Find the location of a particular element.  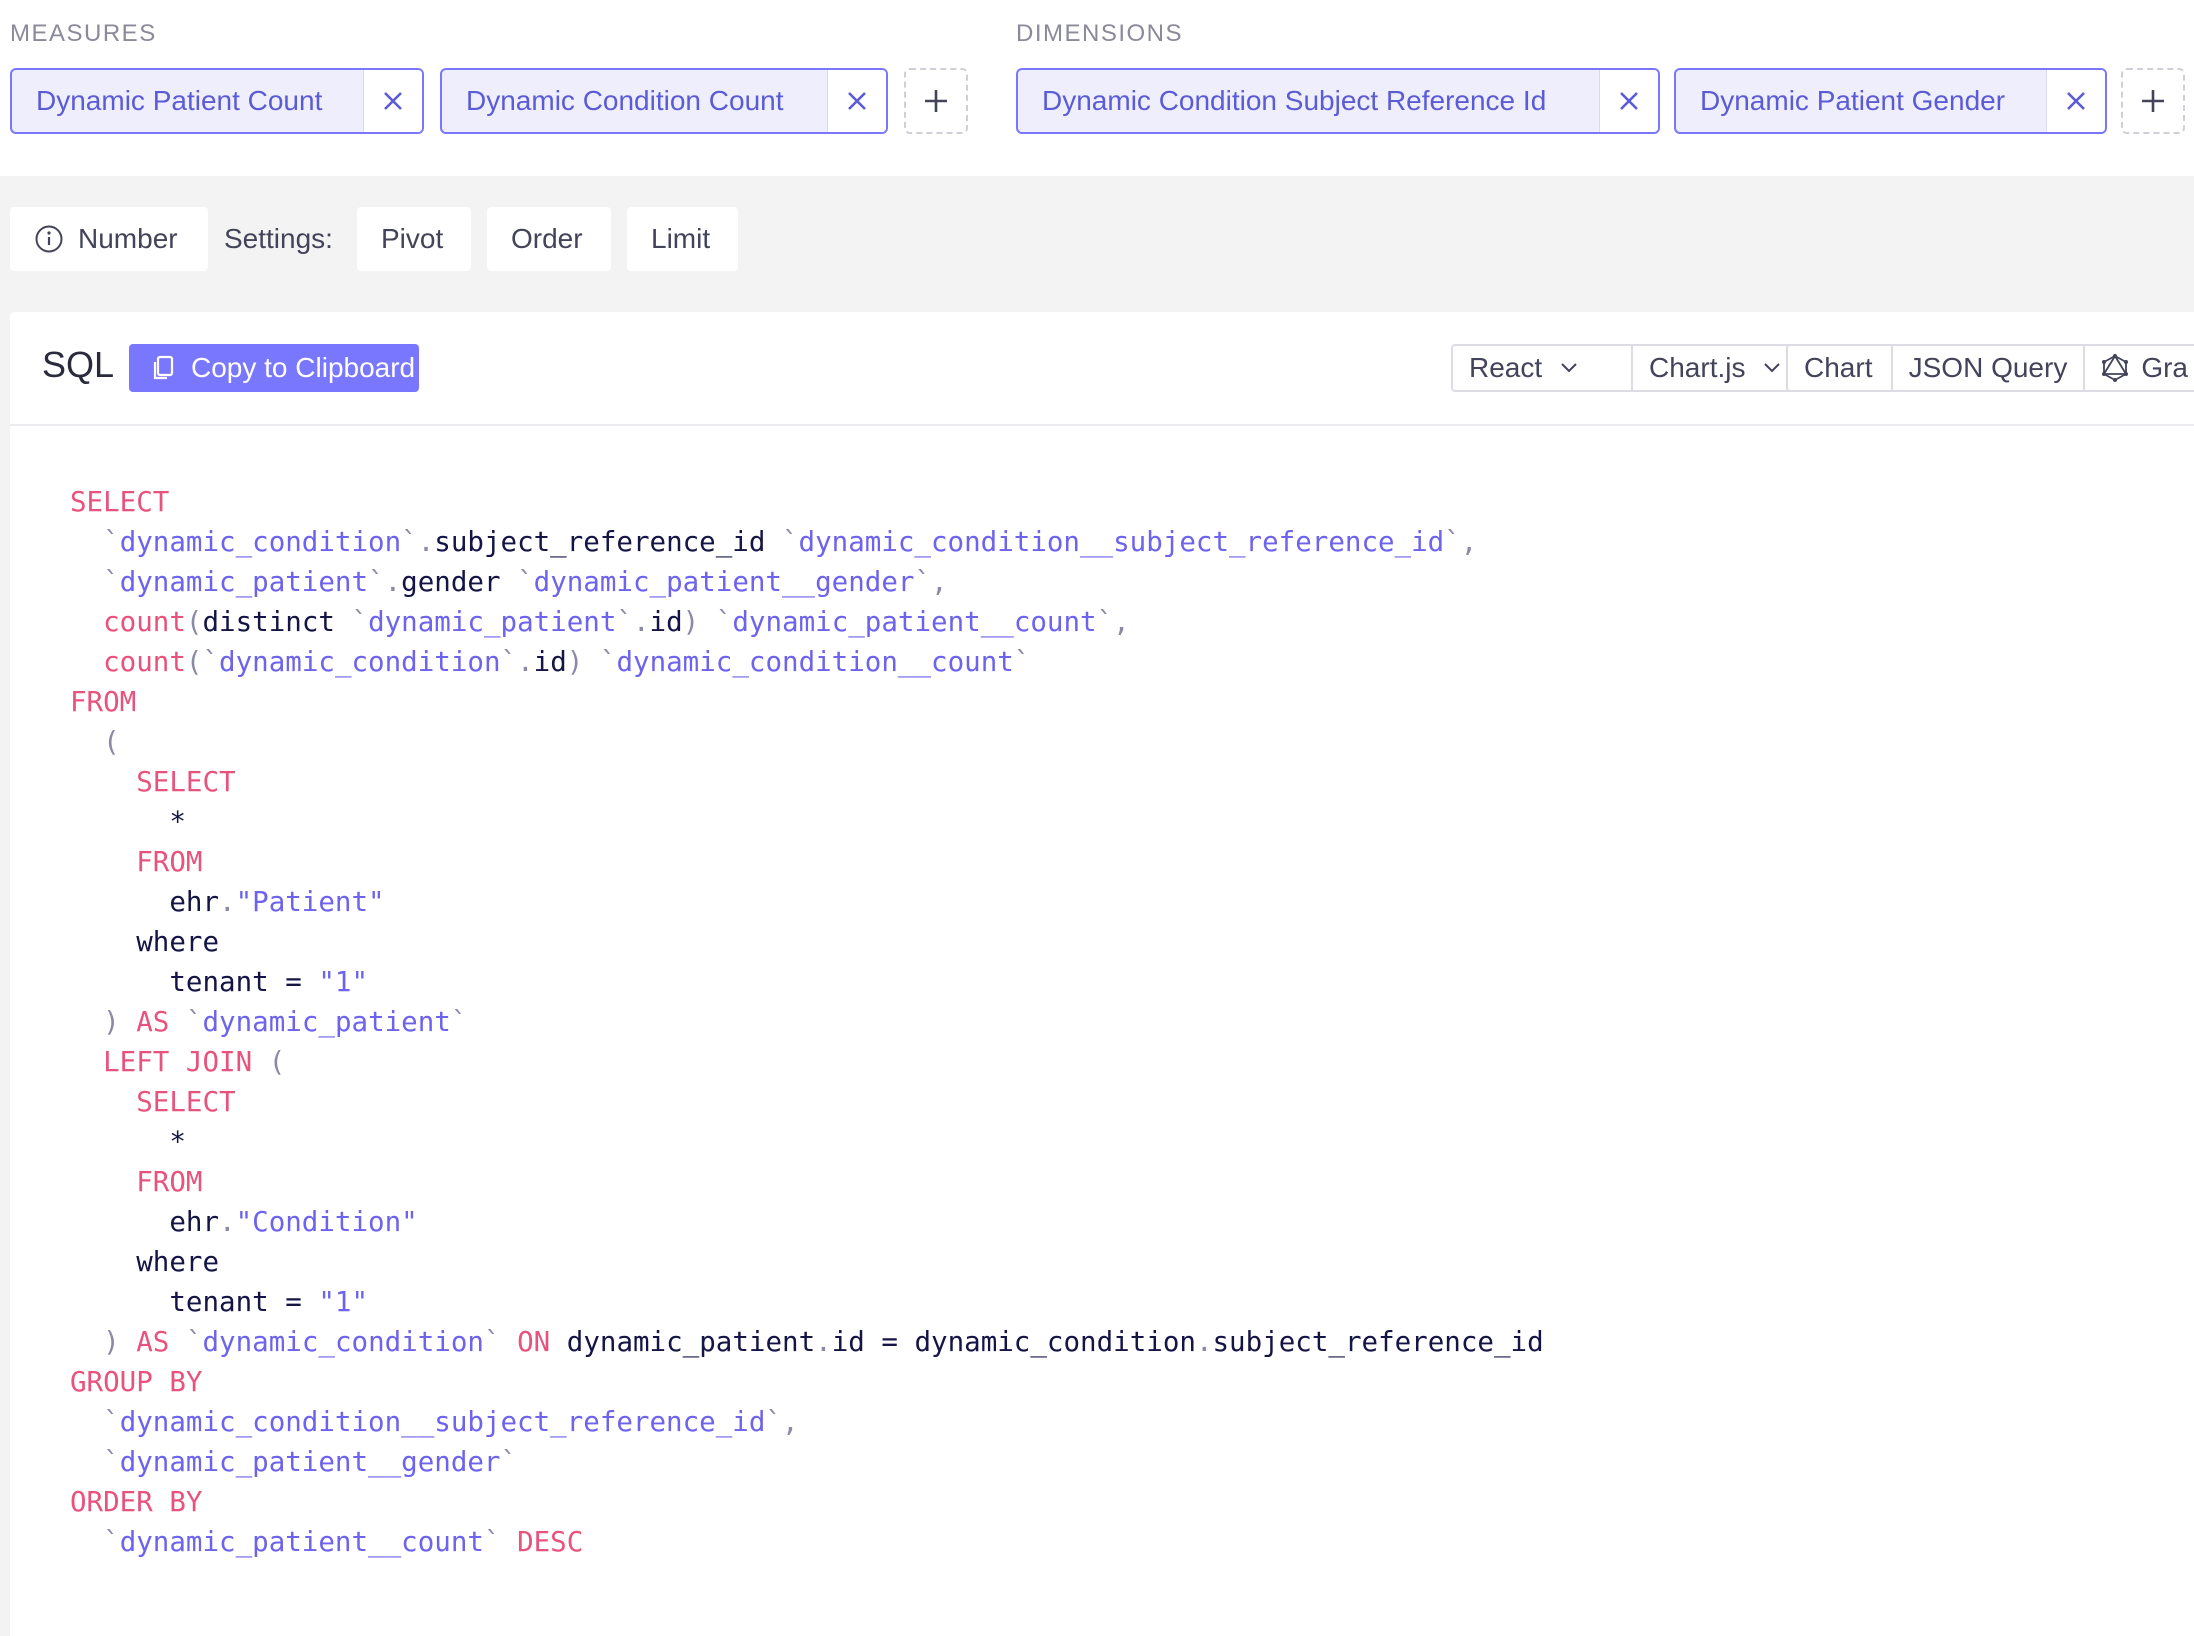

chevron-down-icon is located at coordinates (1772, 368).